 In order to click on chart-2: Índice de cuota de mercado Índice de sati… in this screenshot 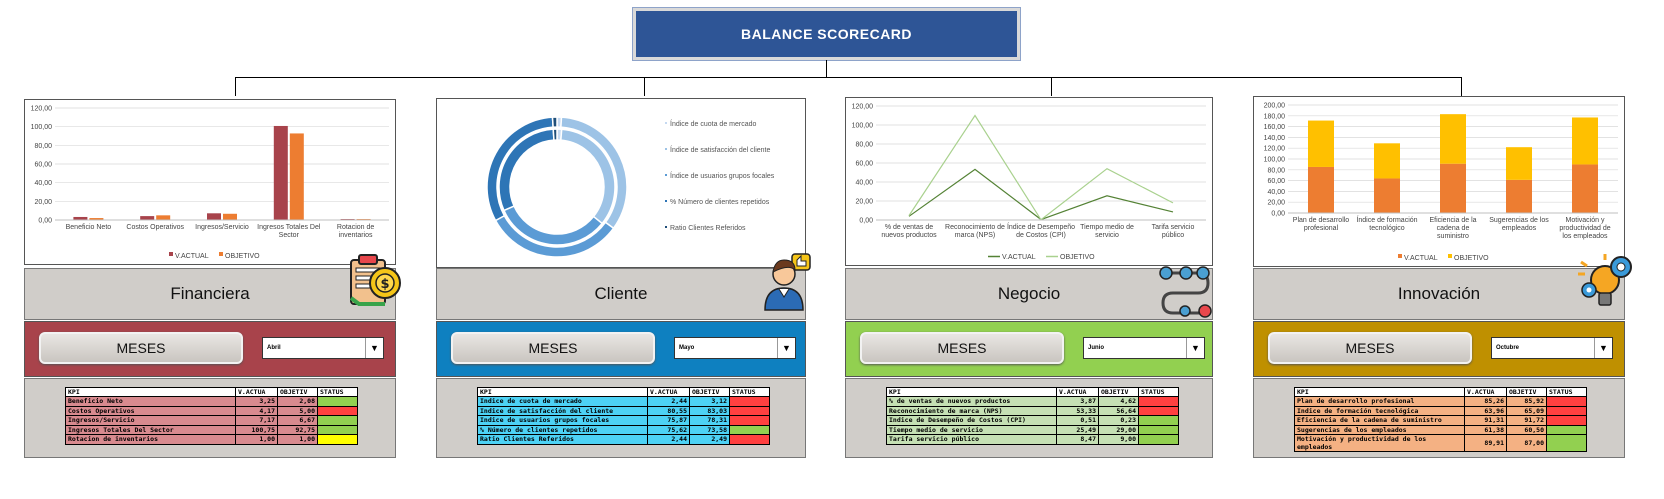, I will do `click(621, 183)`.